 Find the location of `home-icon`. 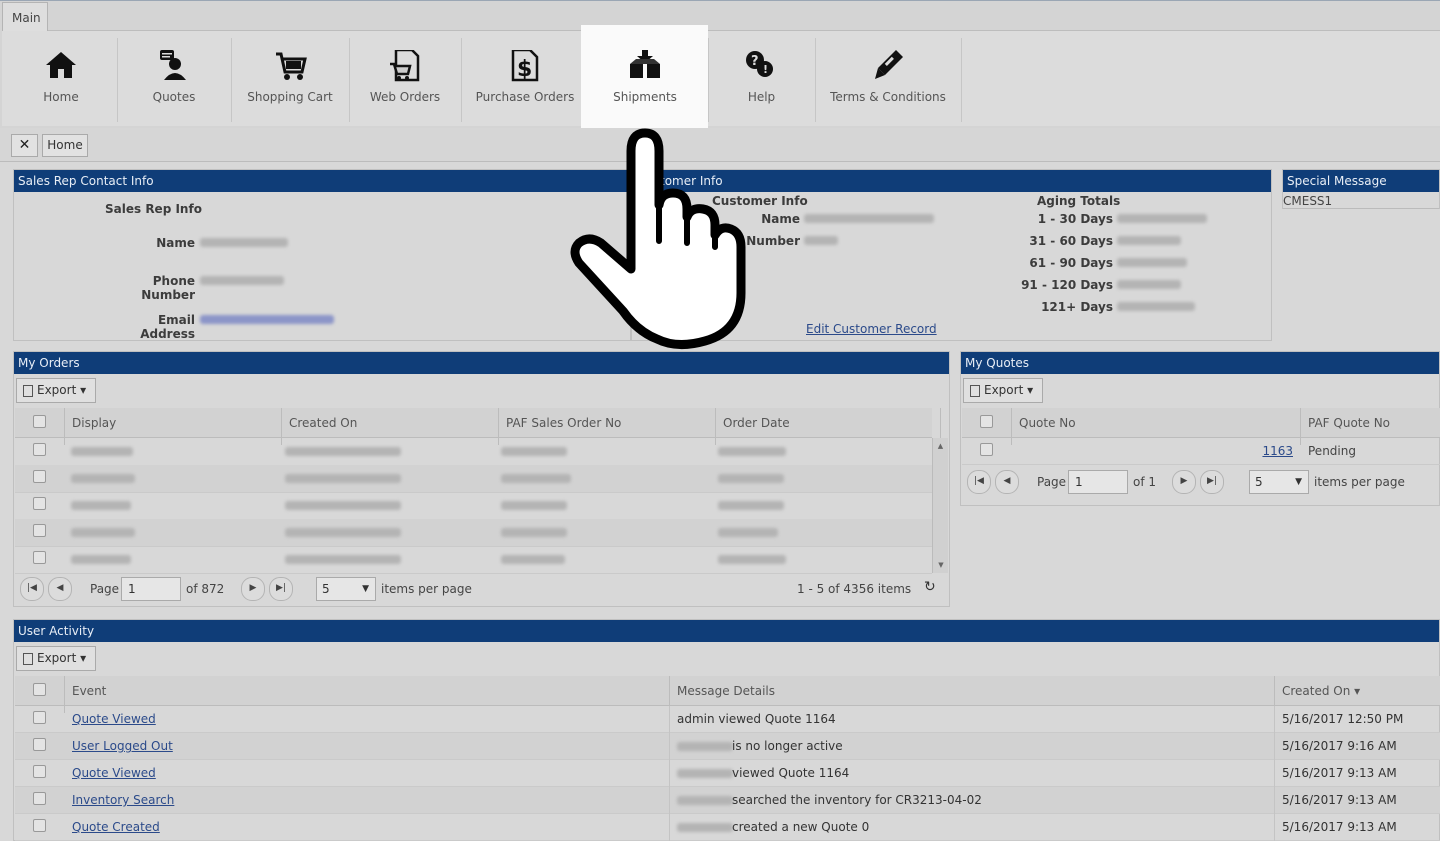

home-icon is located at coordinates (61, 65).